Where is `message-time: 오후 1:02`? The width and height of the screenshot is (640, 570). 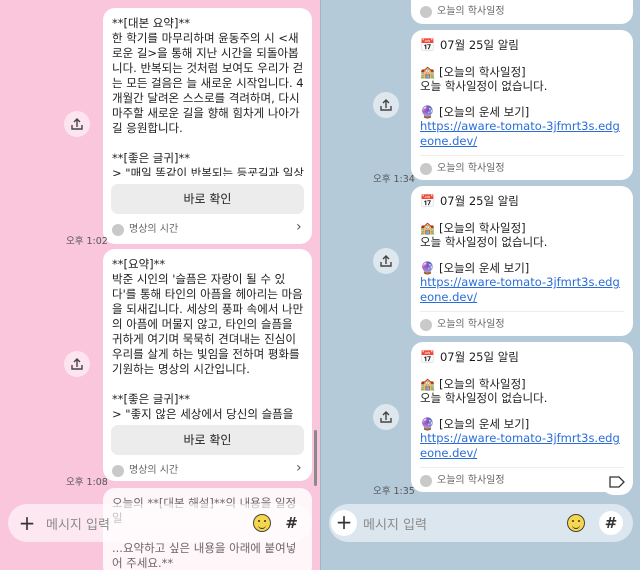
message-time: 오후 1:02 is located at coordinates (87, 241).